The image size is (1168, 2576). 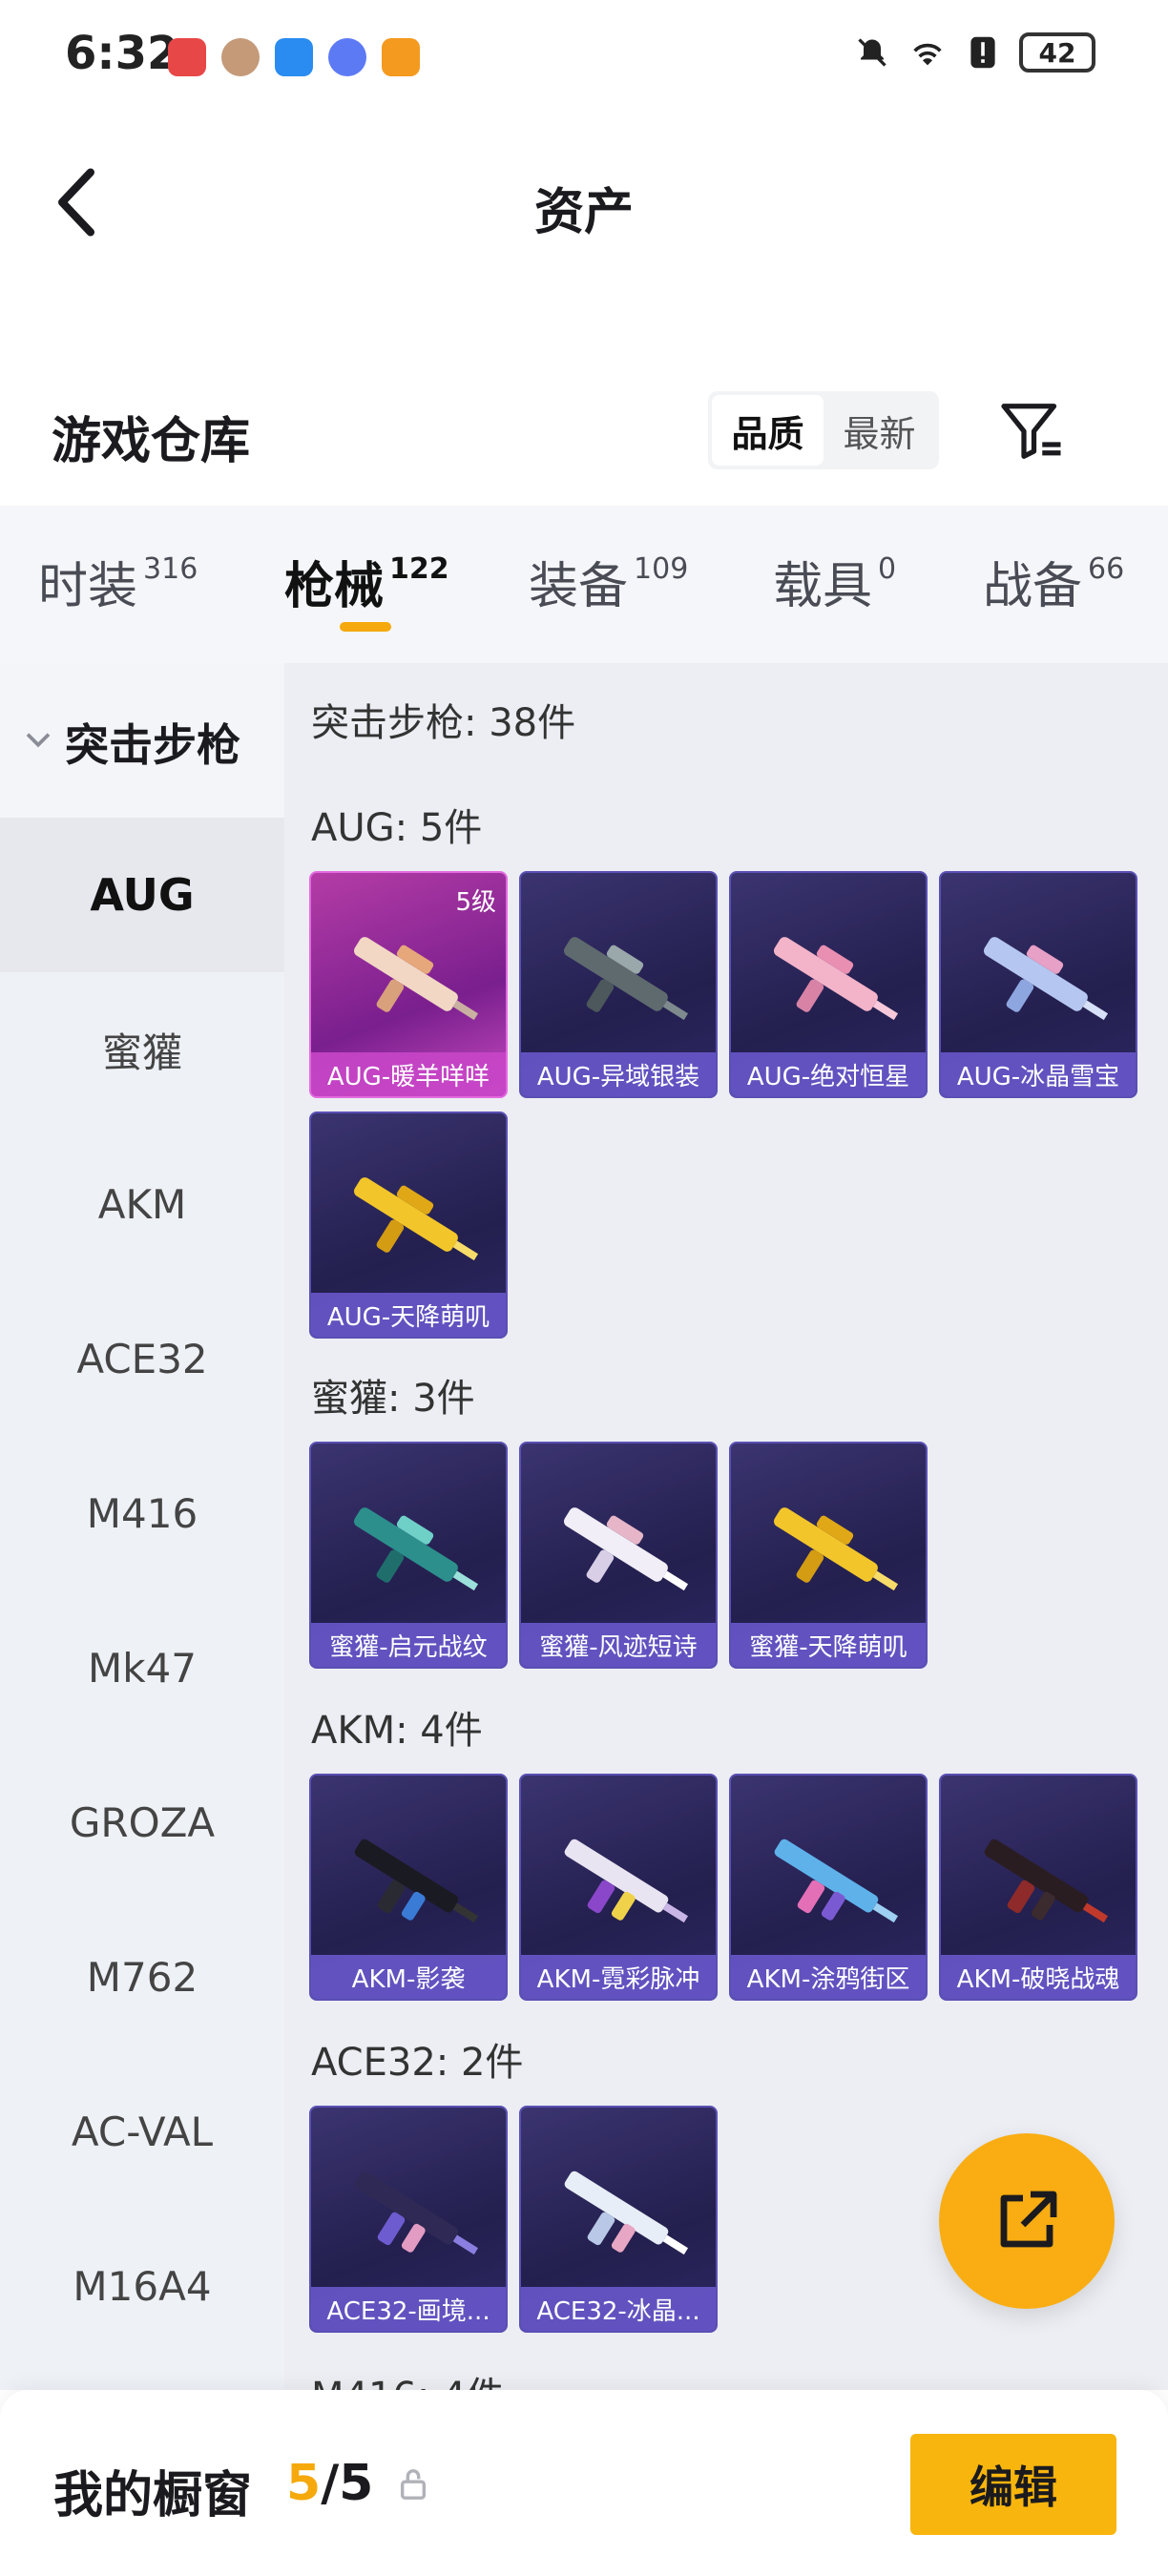 I want to click on weapon-card: AUG-冰晶雪宝, so click(x=1038, y=984).